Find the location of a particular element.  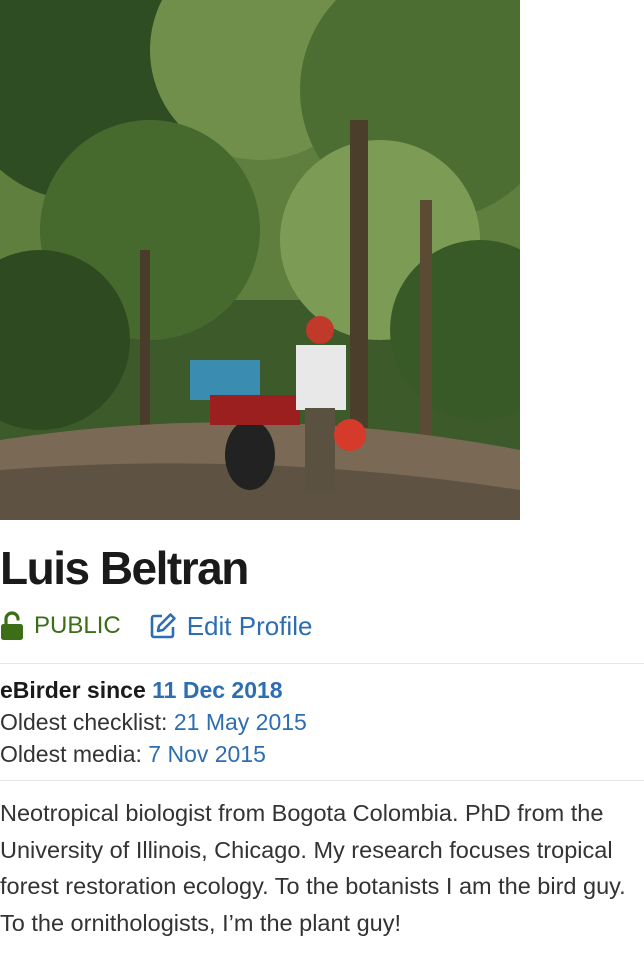

oldest-checklist-label: Oldest checklist: is located at coordinates (84, 722).